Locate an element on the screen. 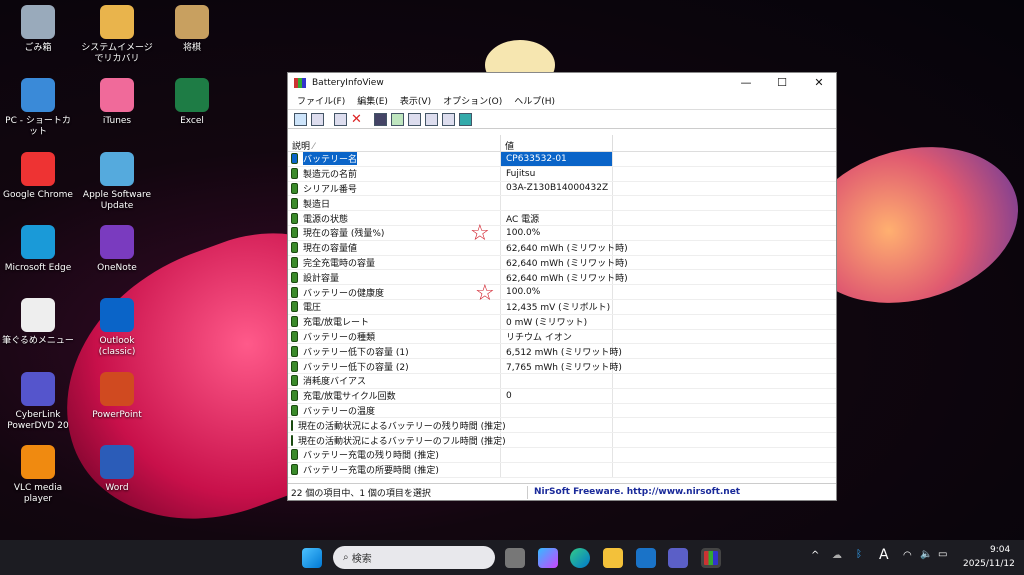  desktop-icon: ごみ箱 is located at coordinates (38, 29).